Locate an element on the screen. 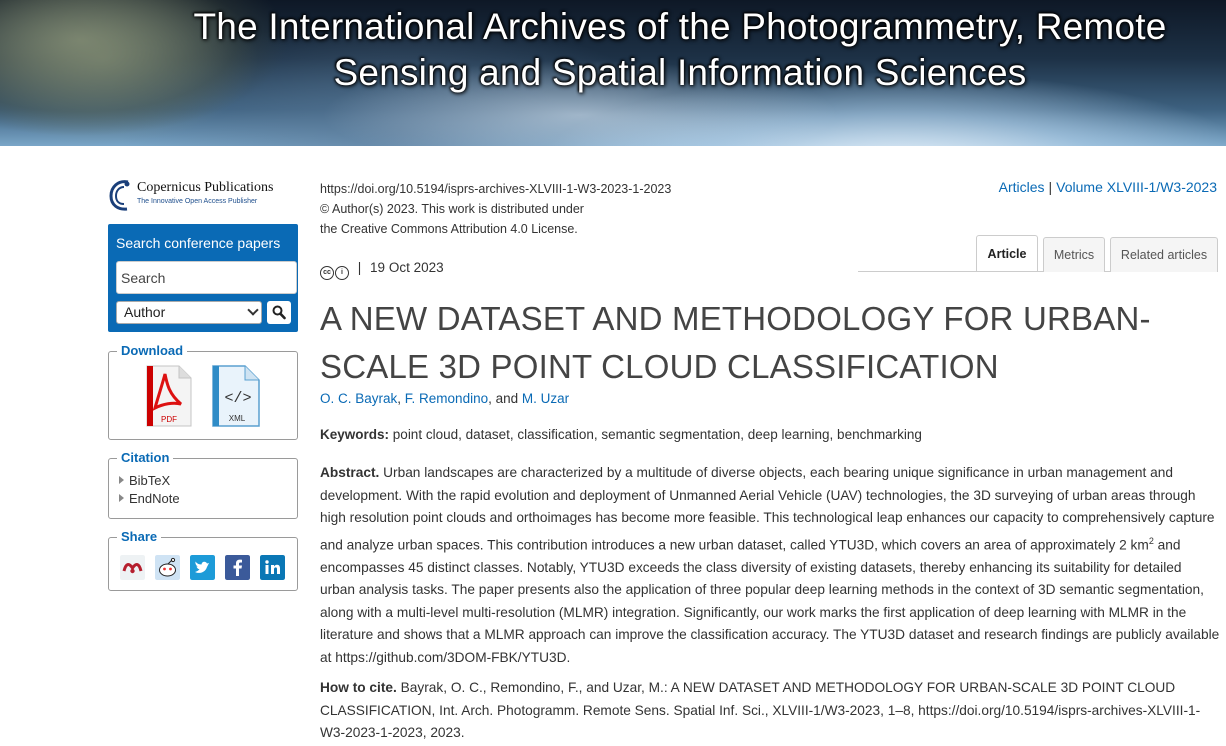  abstract-label: Abstract. is located at coordinates (350, 472).